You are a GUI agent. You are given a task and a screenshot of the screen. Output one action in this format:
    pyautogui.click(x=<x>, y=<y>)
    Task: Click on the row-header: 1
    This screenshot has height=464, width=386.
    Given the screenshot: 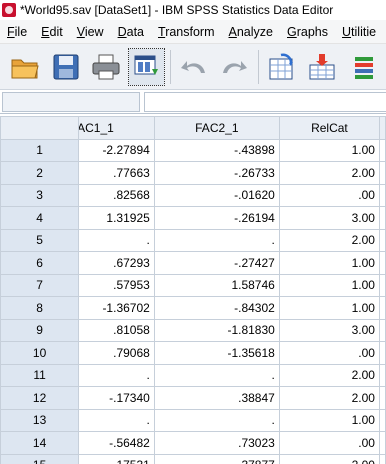 What is the action you would take?
    pyautogui.click(x=40, y=150)
    